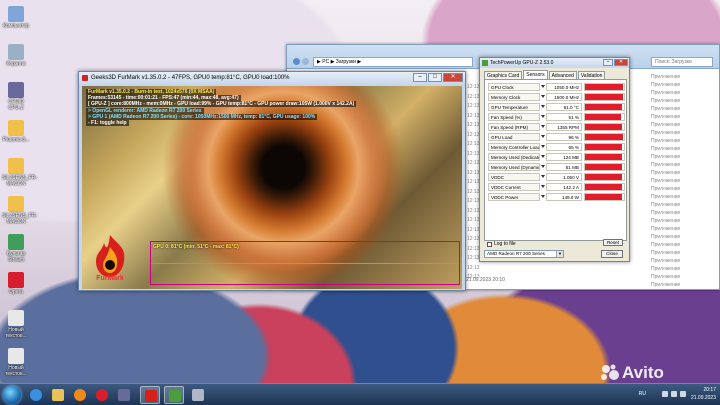  What do you see at coordinates (12, 395) in the screenshot?
I see `start-button` at bounding box center [12, 395].